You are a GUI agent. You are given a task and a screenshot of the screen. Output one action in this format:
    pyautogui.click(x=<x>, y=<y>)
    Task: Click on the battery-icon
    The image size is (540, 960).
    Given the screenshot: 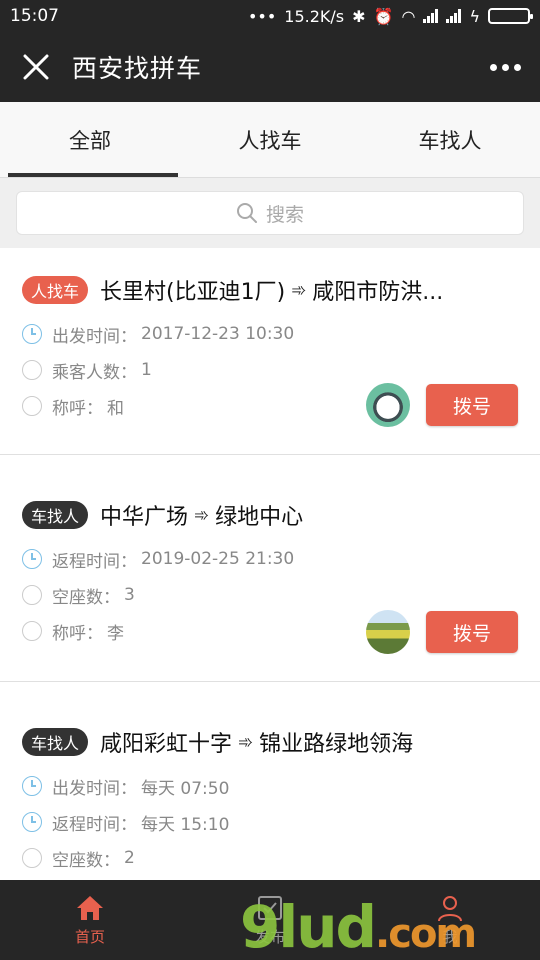 What is the action you would take?
    pyautogui.click(x=510, y=16)
    